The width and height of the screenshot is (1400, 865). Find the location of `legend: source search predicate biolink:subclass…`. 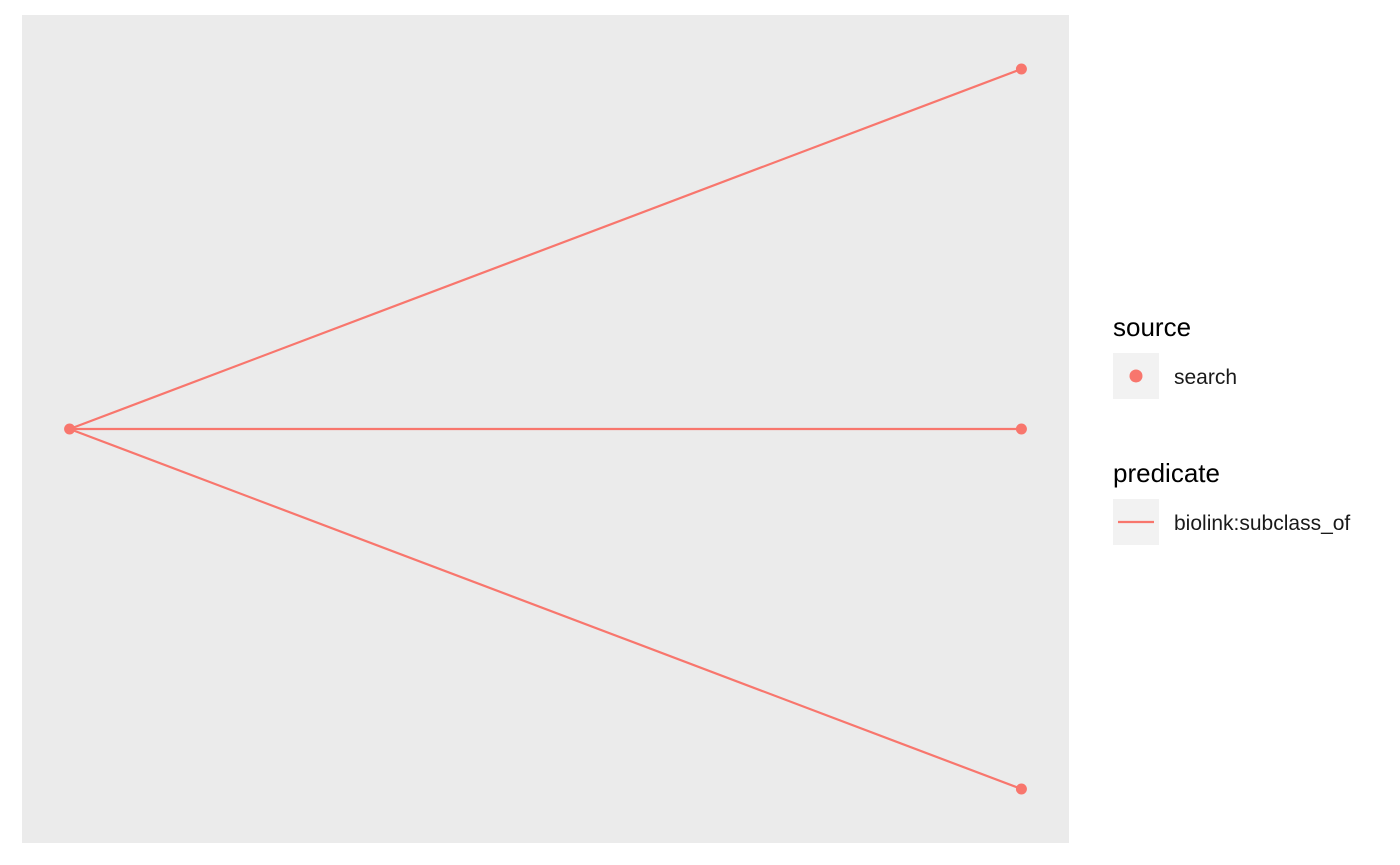

legend: source search predicate biolink:subclass… is located at coordinates (1231, 428).